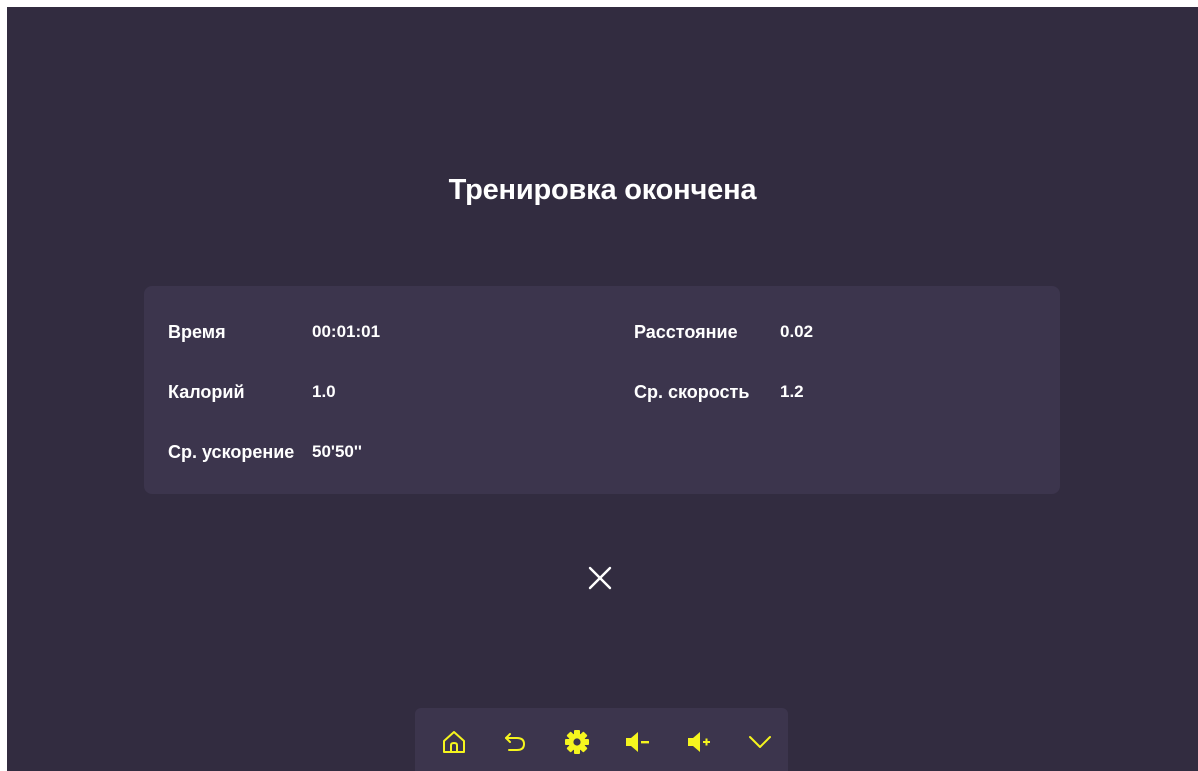 The width and height of the screenshot is (1198, 771). I want to click on back-button, so click(515, 742).